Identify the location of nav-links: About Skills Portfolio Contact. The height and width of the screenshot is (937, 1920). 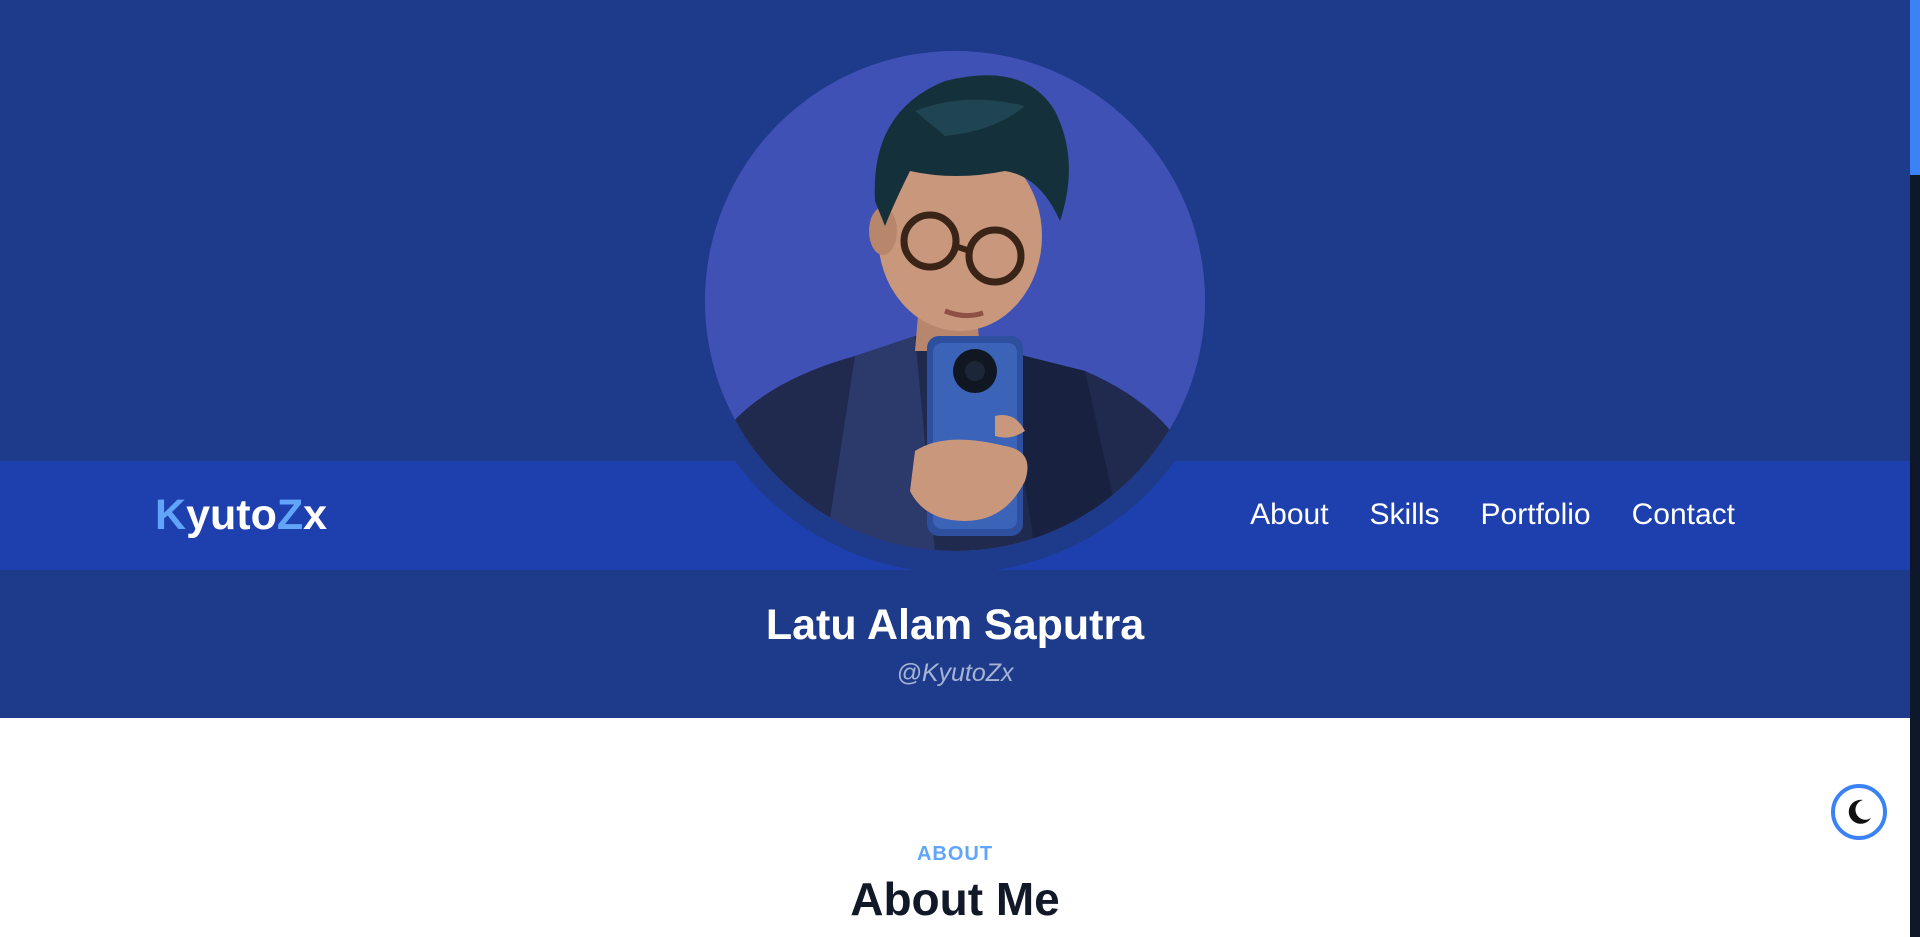
(1492, 515).